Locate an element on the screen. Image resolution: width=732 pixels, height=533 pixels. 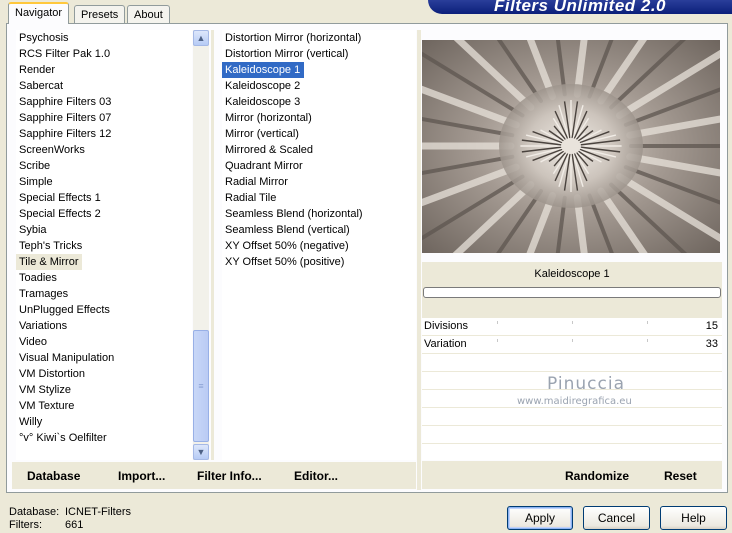
tab-navigator-label: Navigator is located at coordinates (39, 13).